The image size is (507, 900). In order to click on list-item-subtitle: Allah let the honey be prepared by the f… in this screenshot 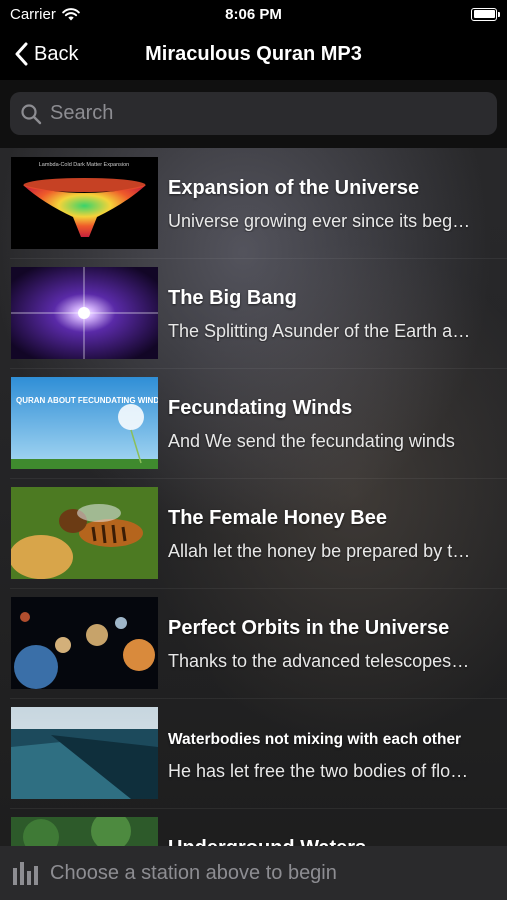, I will do `click(320, 551)`.